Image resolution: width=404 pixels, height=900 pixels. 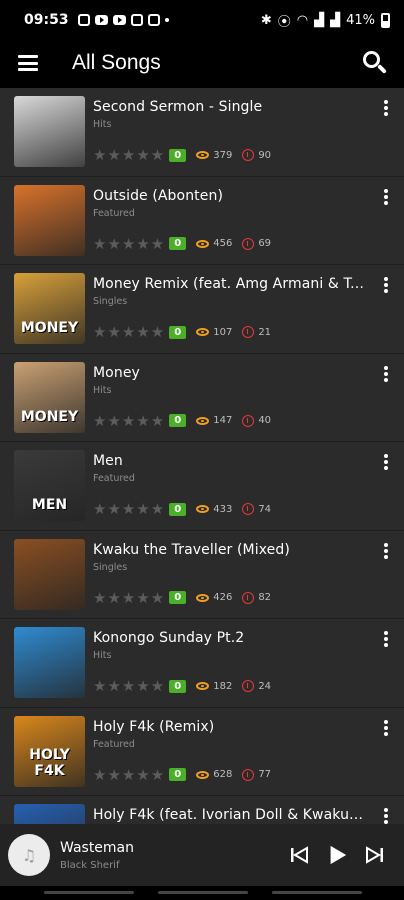 I want to click on song-row: Outside (Abonten) Featured ★★★★★ 0 456 69, so click(x=202, y=221).